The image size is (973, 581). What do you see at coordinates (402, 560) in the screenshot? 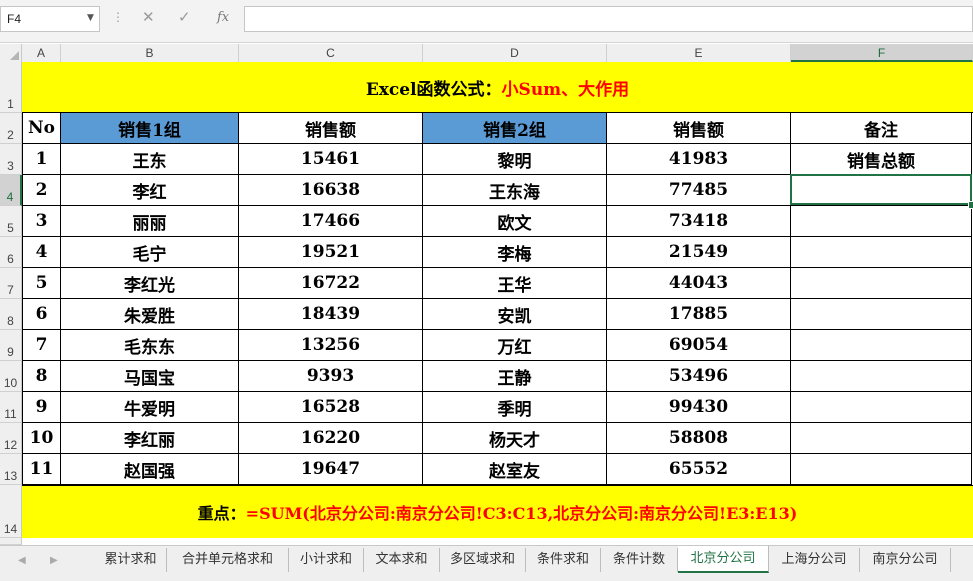
I see `sheet-tab: 文本求和` at bounding box center [402, 560].